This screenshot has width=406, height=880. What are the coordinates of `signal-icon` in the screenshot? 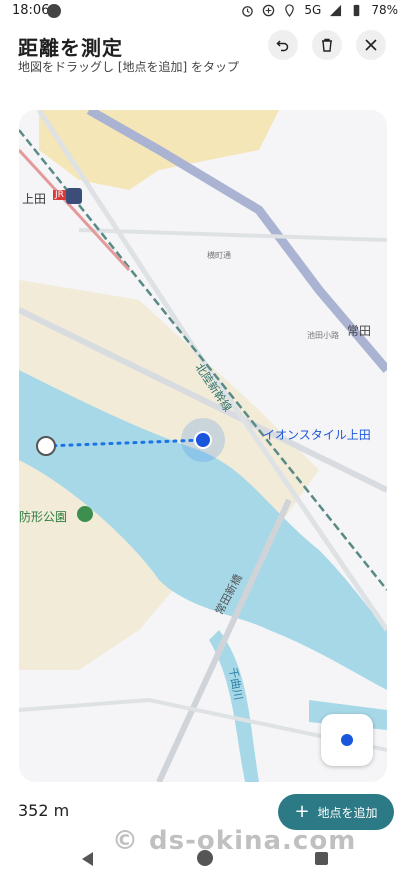 It's located at (336, 10).